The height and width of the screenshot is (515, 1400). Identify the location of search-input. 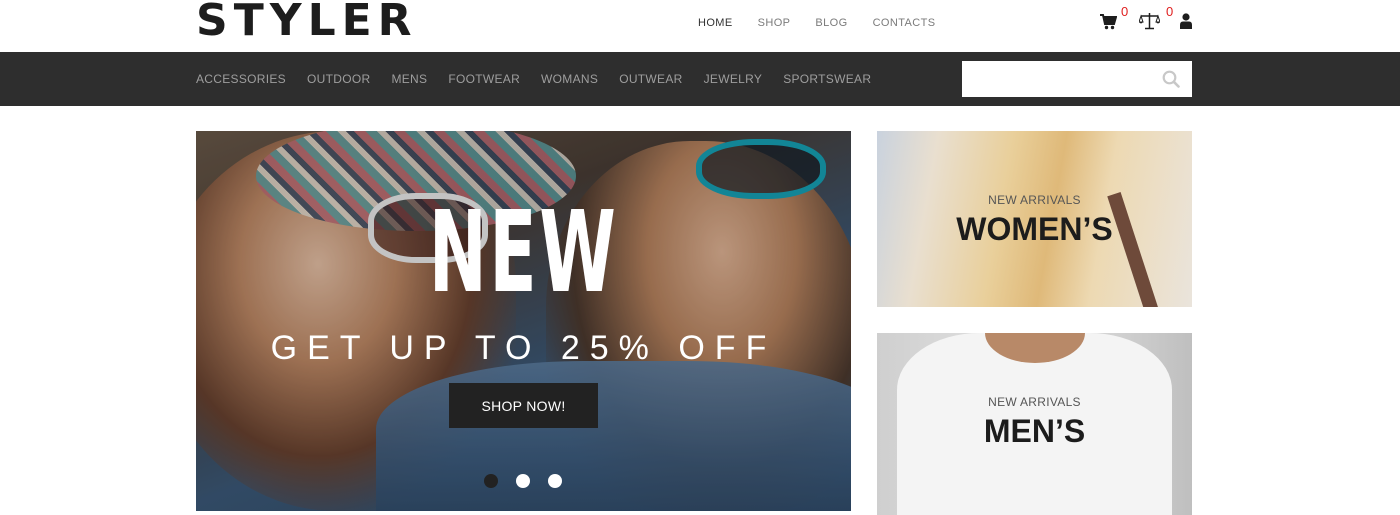
(1057, 79).